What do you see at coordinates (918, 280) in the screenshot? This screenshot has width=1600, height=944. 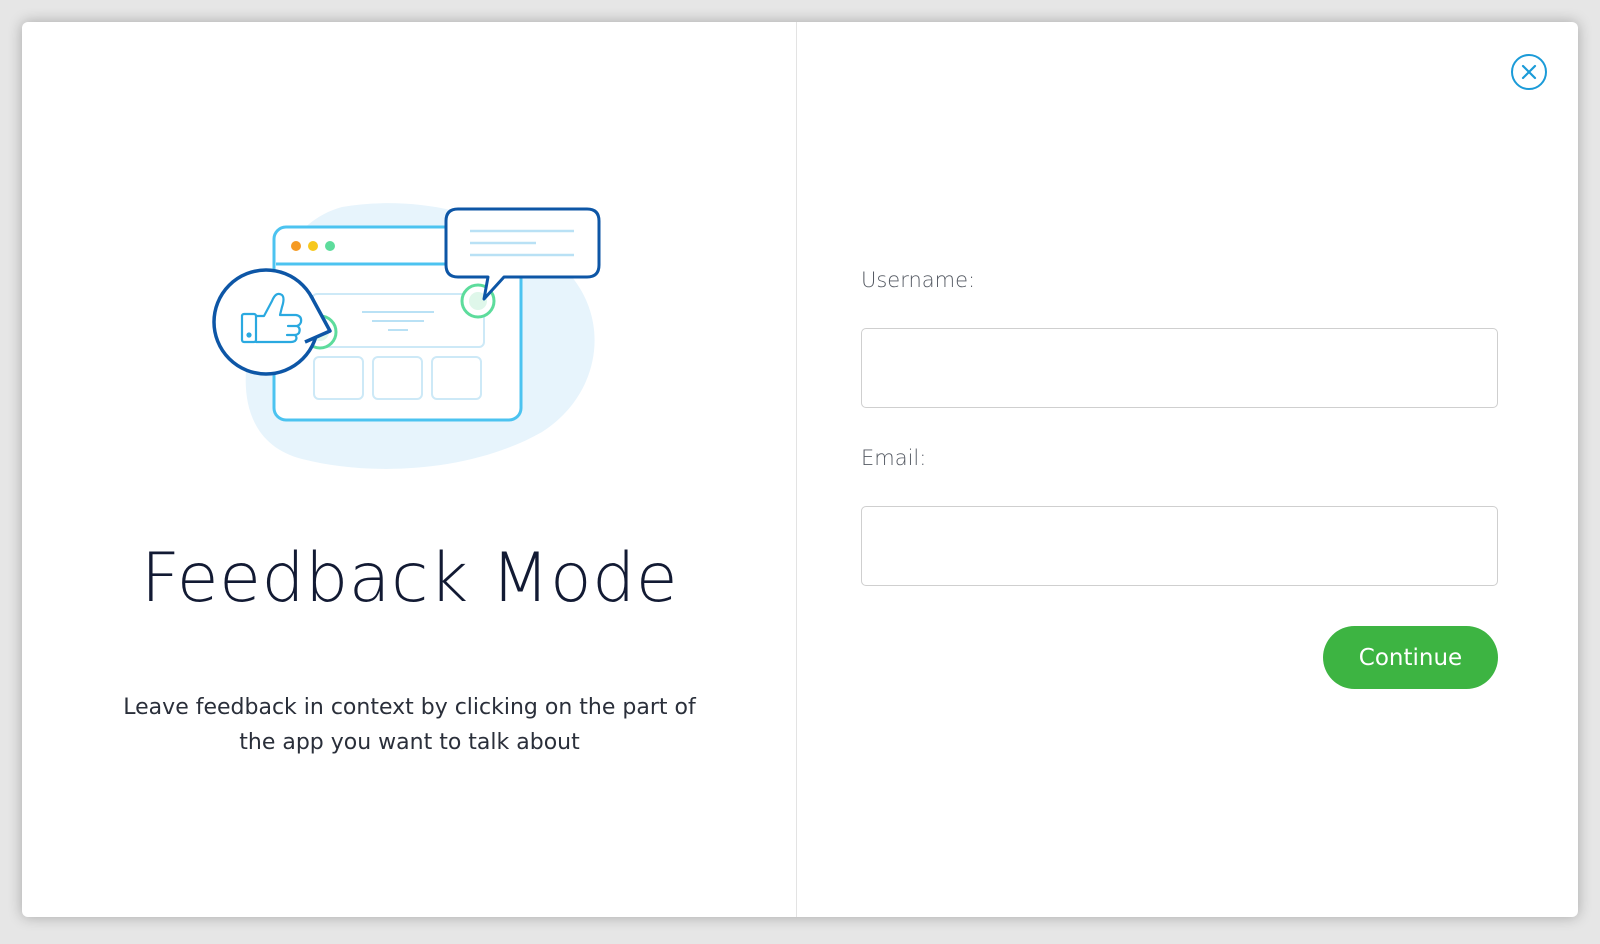 I see `username-label: Username:` at bounding box center [918, 280].